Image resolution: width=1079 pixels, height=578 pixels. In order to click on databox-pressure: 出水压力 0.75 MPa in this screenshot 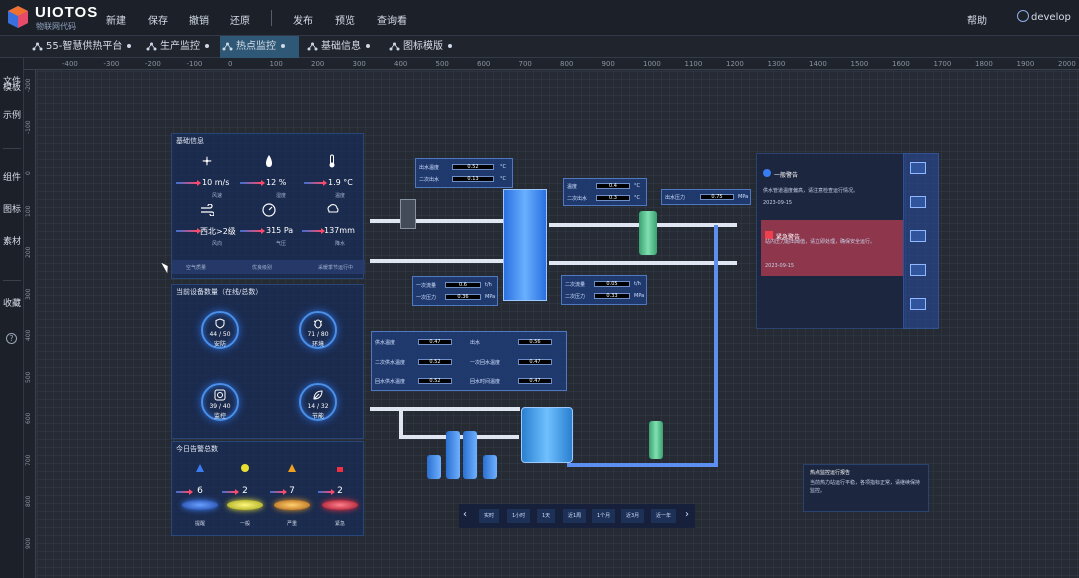, I will do `click(706, 197)`.